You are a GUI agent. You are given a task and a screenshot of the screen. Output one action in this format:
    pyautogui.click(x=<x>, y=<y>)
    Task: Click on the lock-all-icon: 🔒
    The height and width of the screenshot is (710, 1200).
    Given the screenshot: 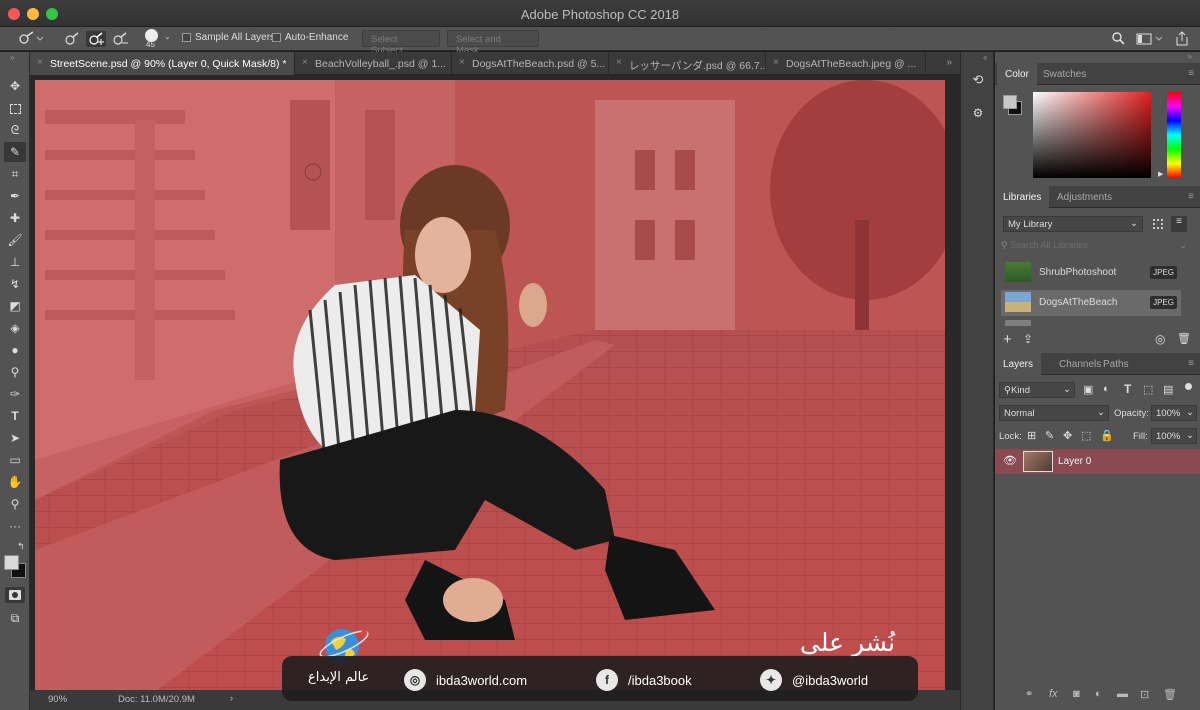 What is the action you would take?
    pyautogui.click(x=1107, y=435)
    